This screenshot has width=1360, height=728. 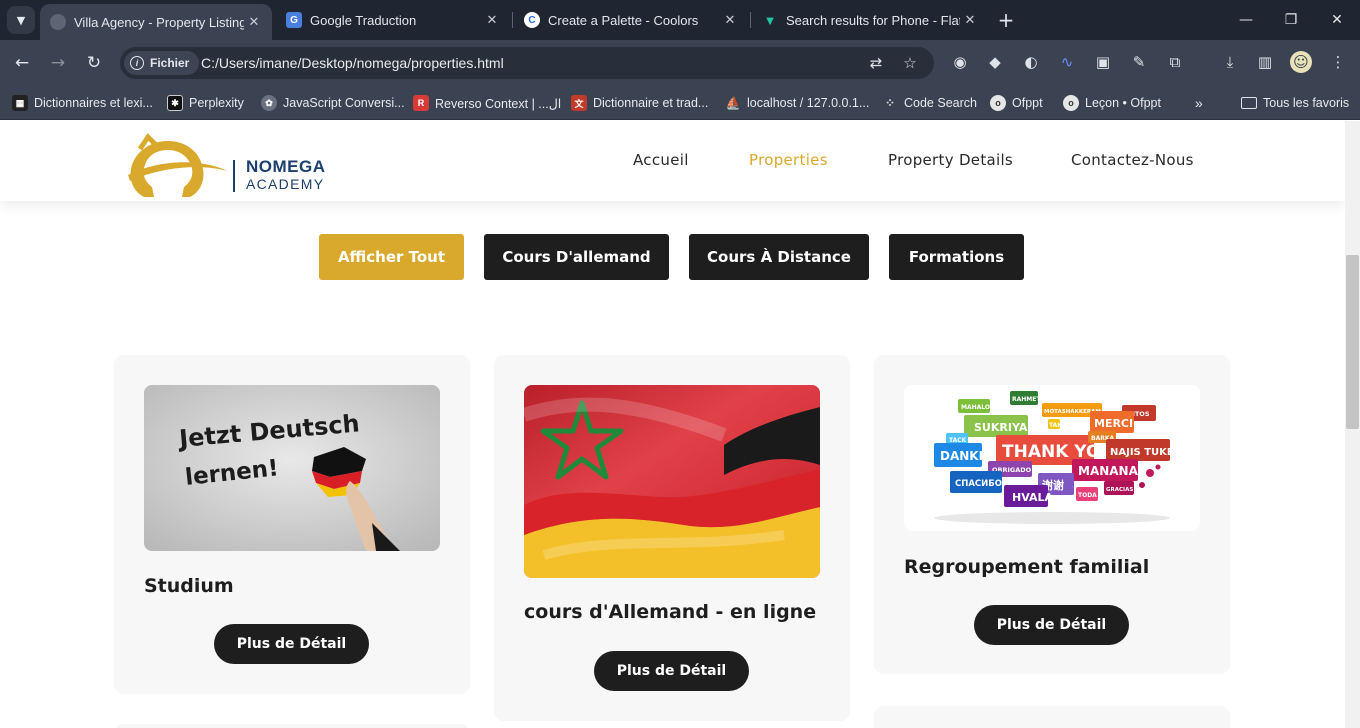 I want to click on side-panel-icon: ▥, so click(x=1265, y=62).